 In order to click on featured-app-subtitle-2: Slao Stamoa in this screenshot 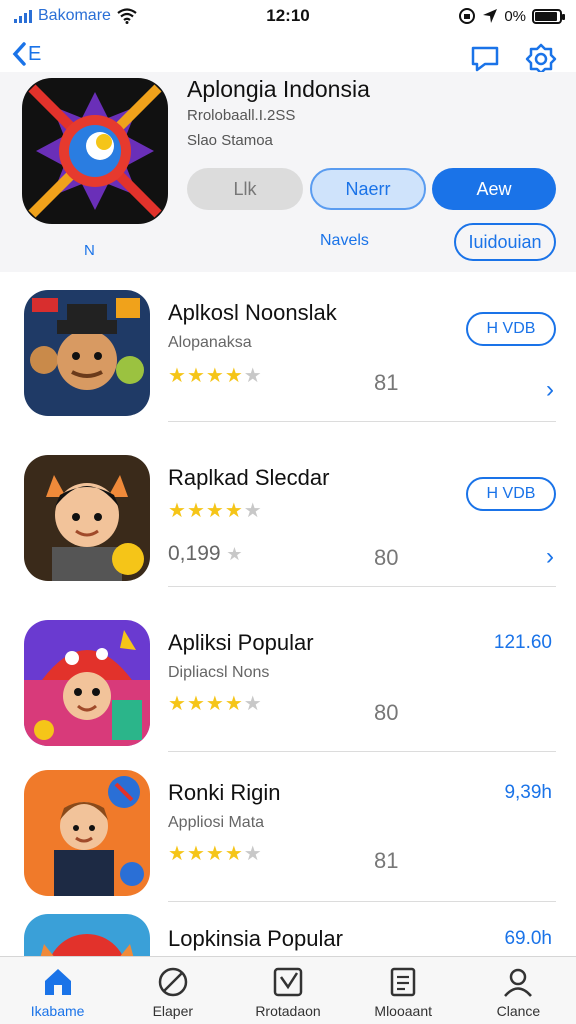, I will do `click(230, 140)`.